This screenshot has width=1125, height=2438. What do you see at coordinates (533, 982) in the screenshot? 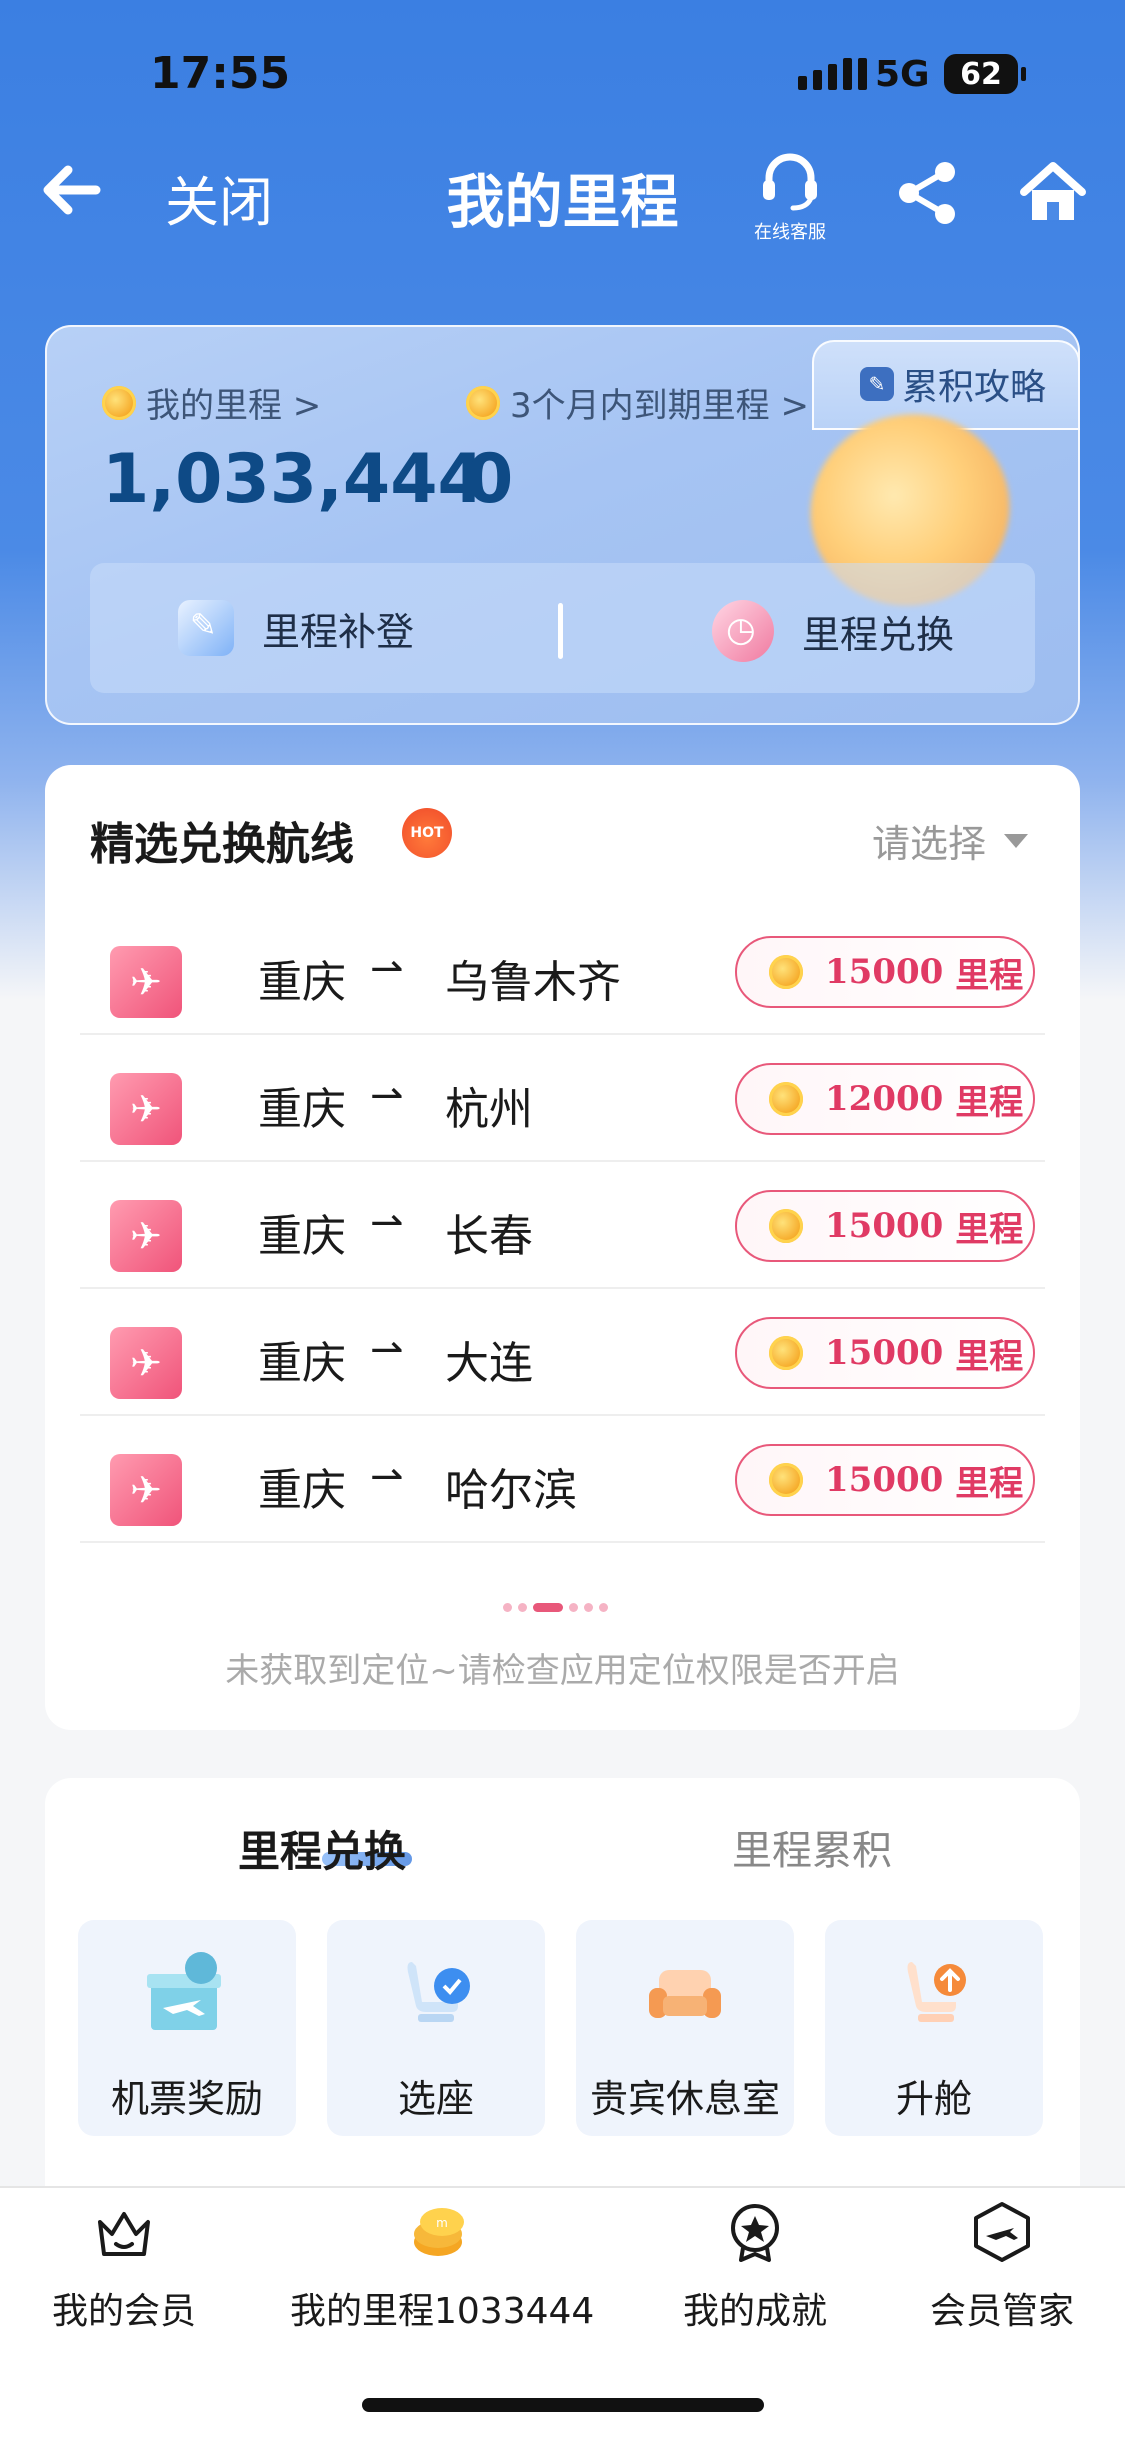
I see `route-to: 乌鲁木齐` at bounding box center [533, 982].